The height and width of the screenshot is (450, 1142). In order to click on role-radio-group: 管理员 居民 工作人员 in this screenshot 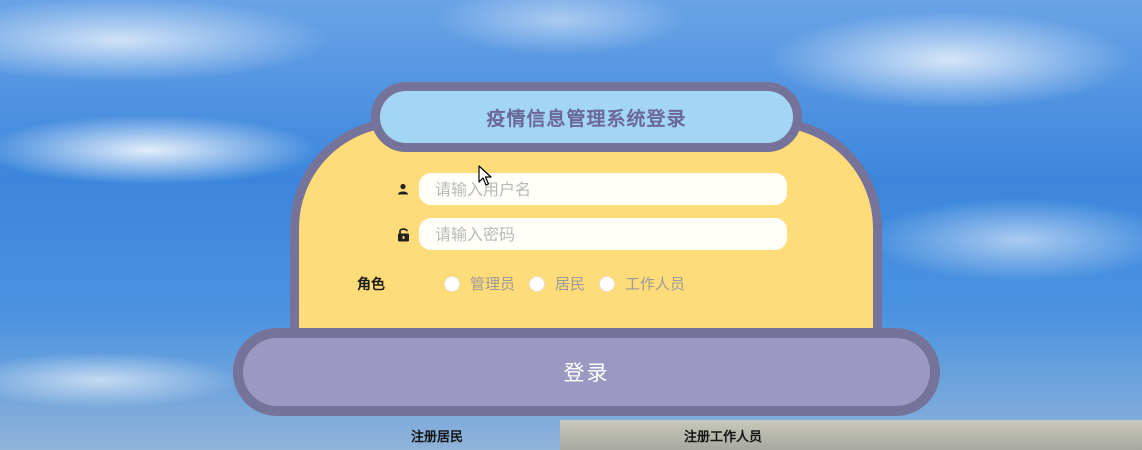, I will do `click(571, 283)`.